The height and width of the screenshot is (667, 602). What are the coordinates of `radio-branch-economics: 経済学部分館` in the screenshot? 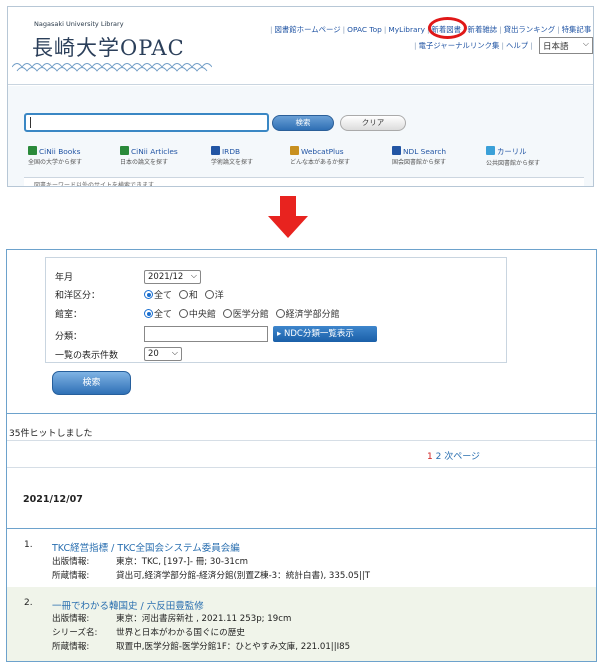 It's located at (307, 313).